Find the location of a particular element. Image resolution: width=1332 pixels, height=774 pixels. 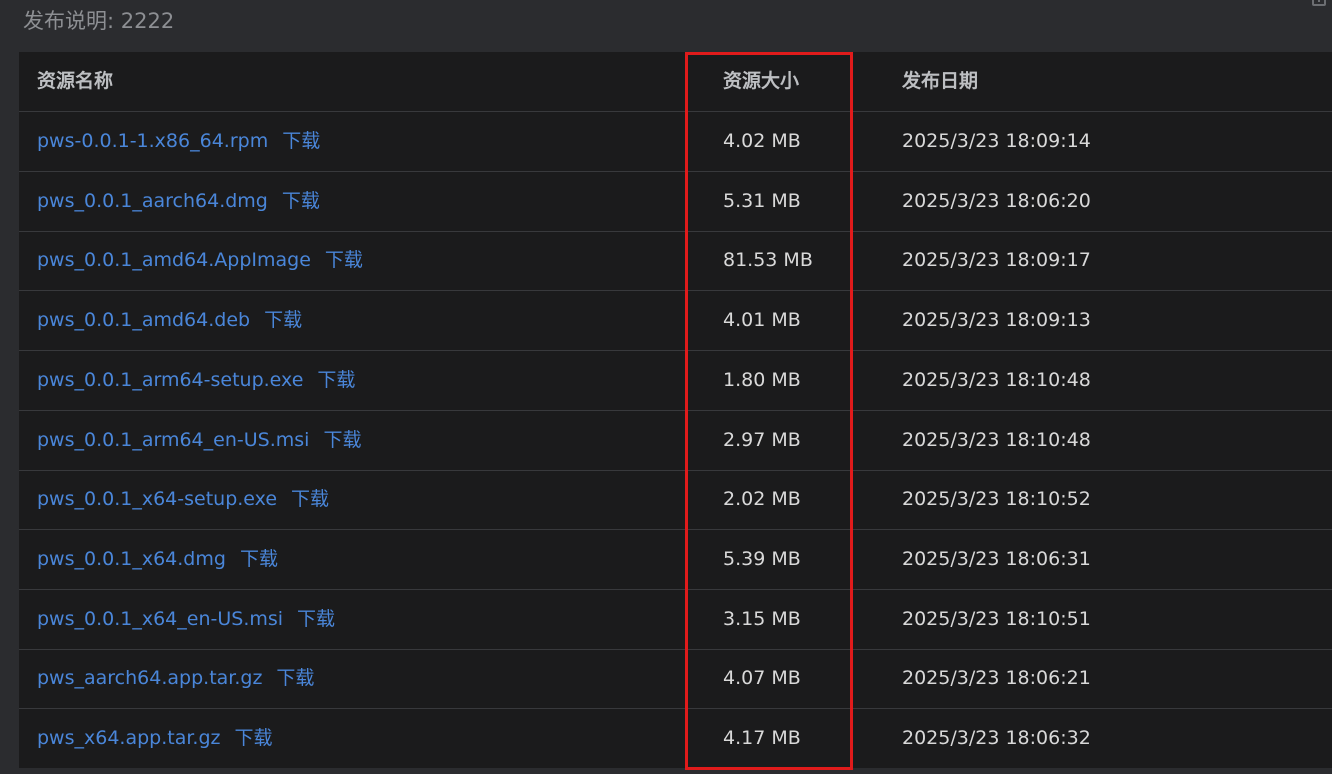

resource-file-link: pws_0.0.1_arm64-setup.exe is located at coordinates (170, 380).